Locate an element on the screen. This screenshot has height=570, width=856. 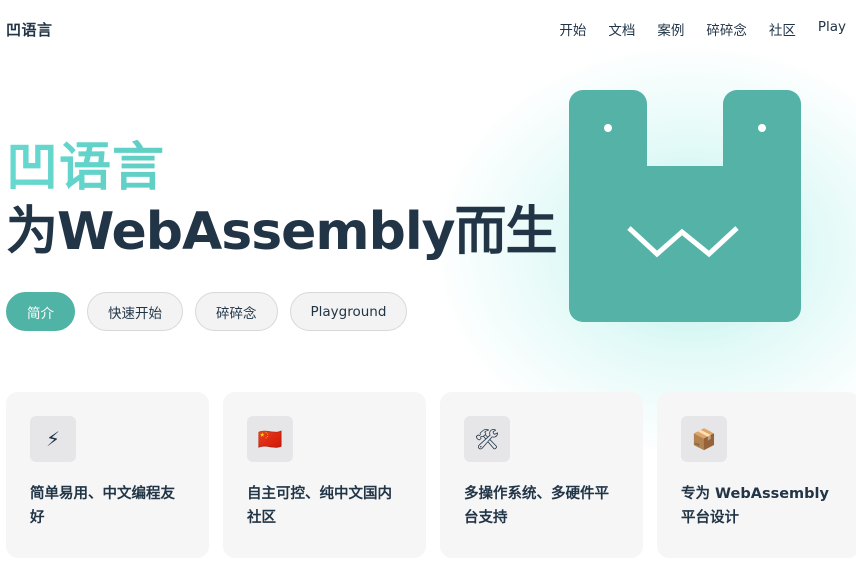
lightning-icon: ⚡ is located at coordinates (53, 439).